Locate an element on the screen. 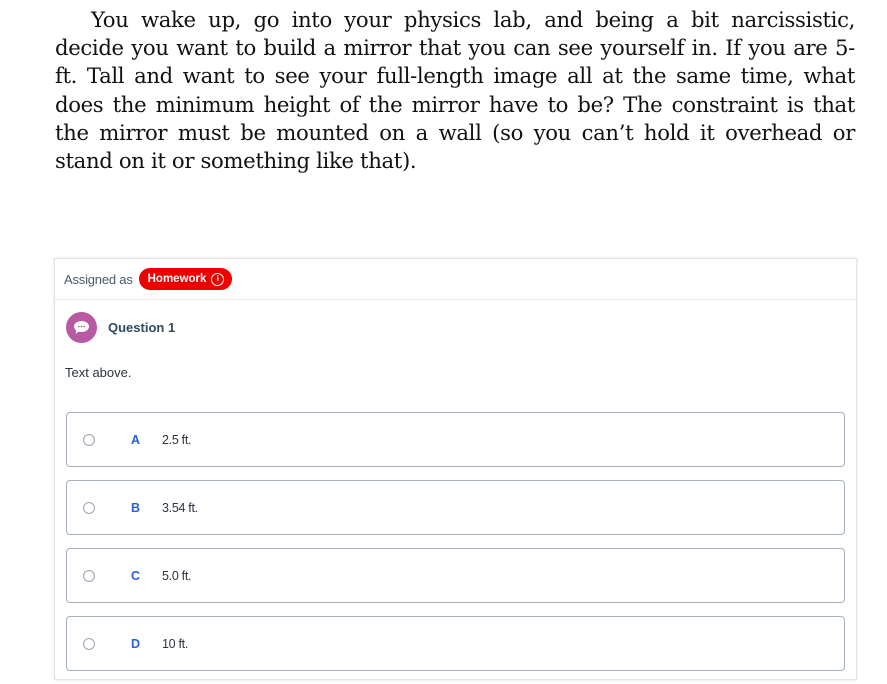 Image resolution: width=887 pixels, height=684 pixels. option-b: B 3.54 ft. is located at coordinates (455, 507).